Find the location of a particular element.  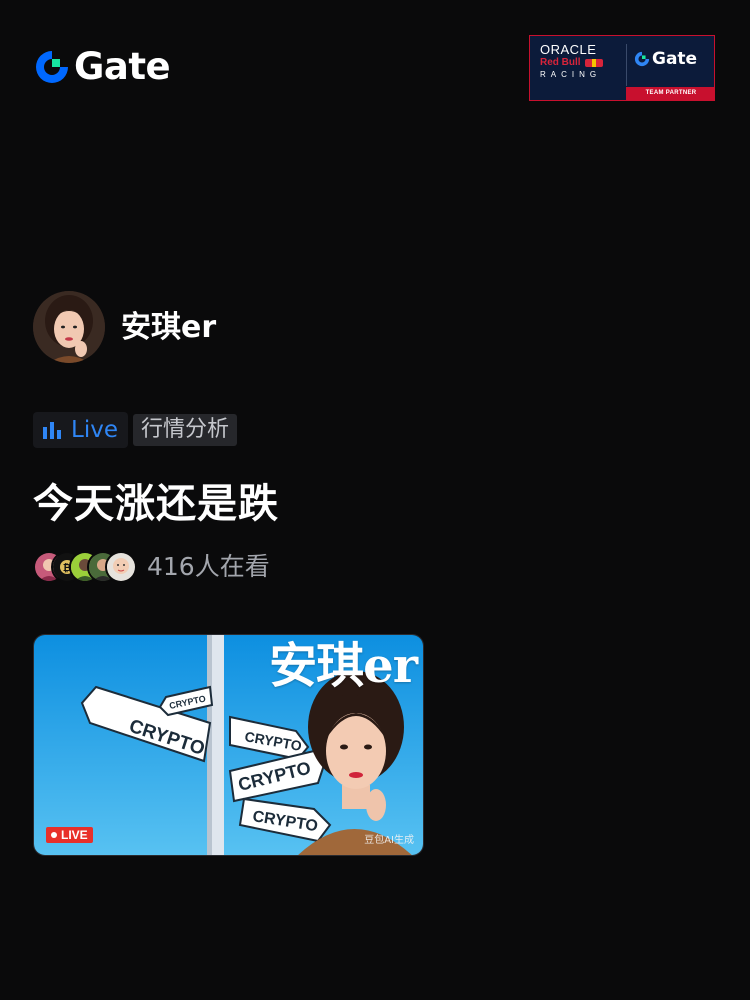

streamer-name: 安琪er is located at coordinates (168, 328).